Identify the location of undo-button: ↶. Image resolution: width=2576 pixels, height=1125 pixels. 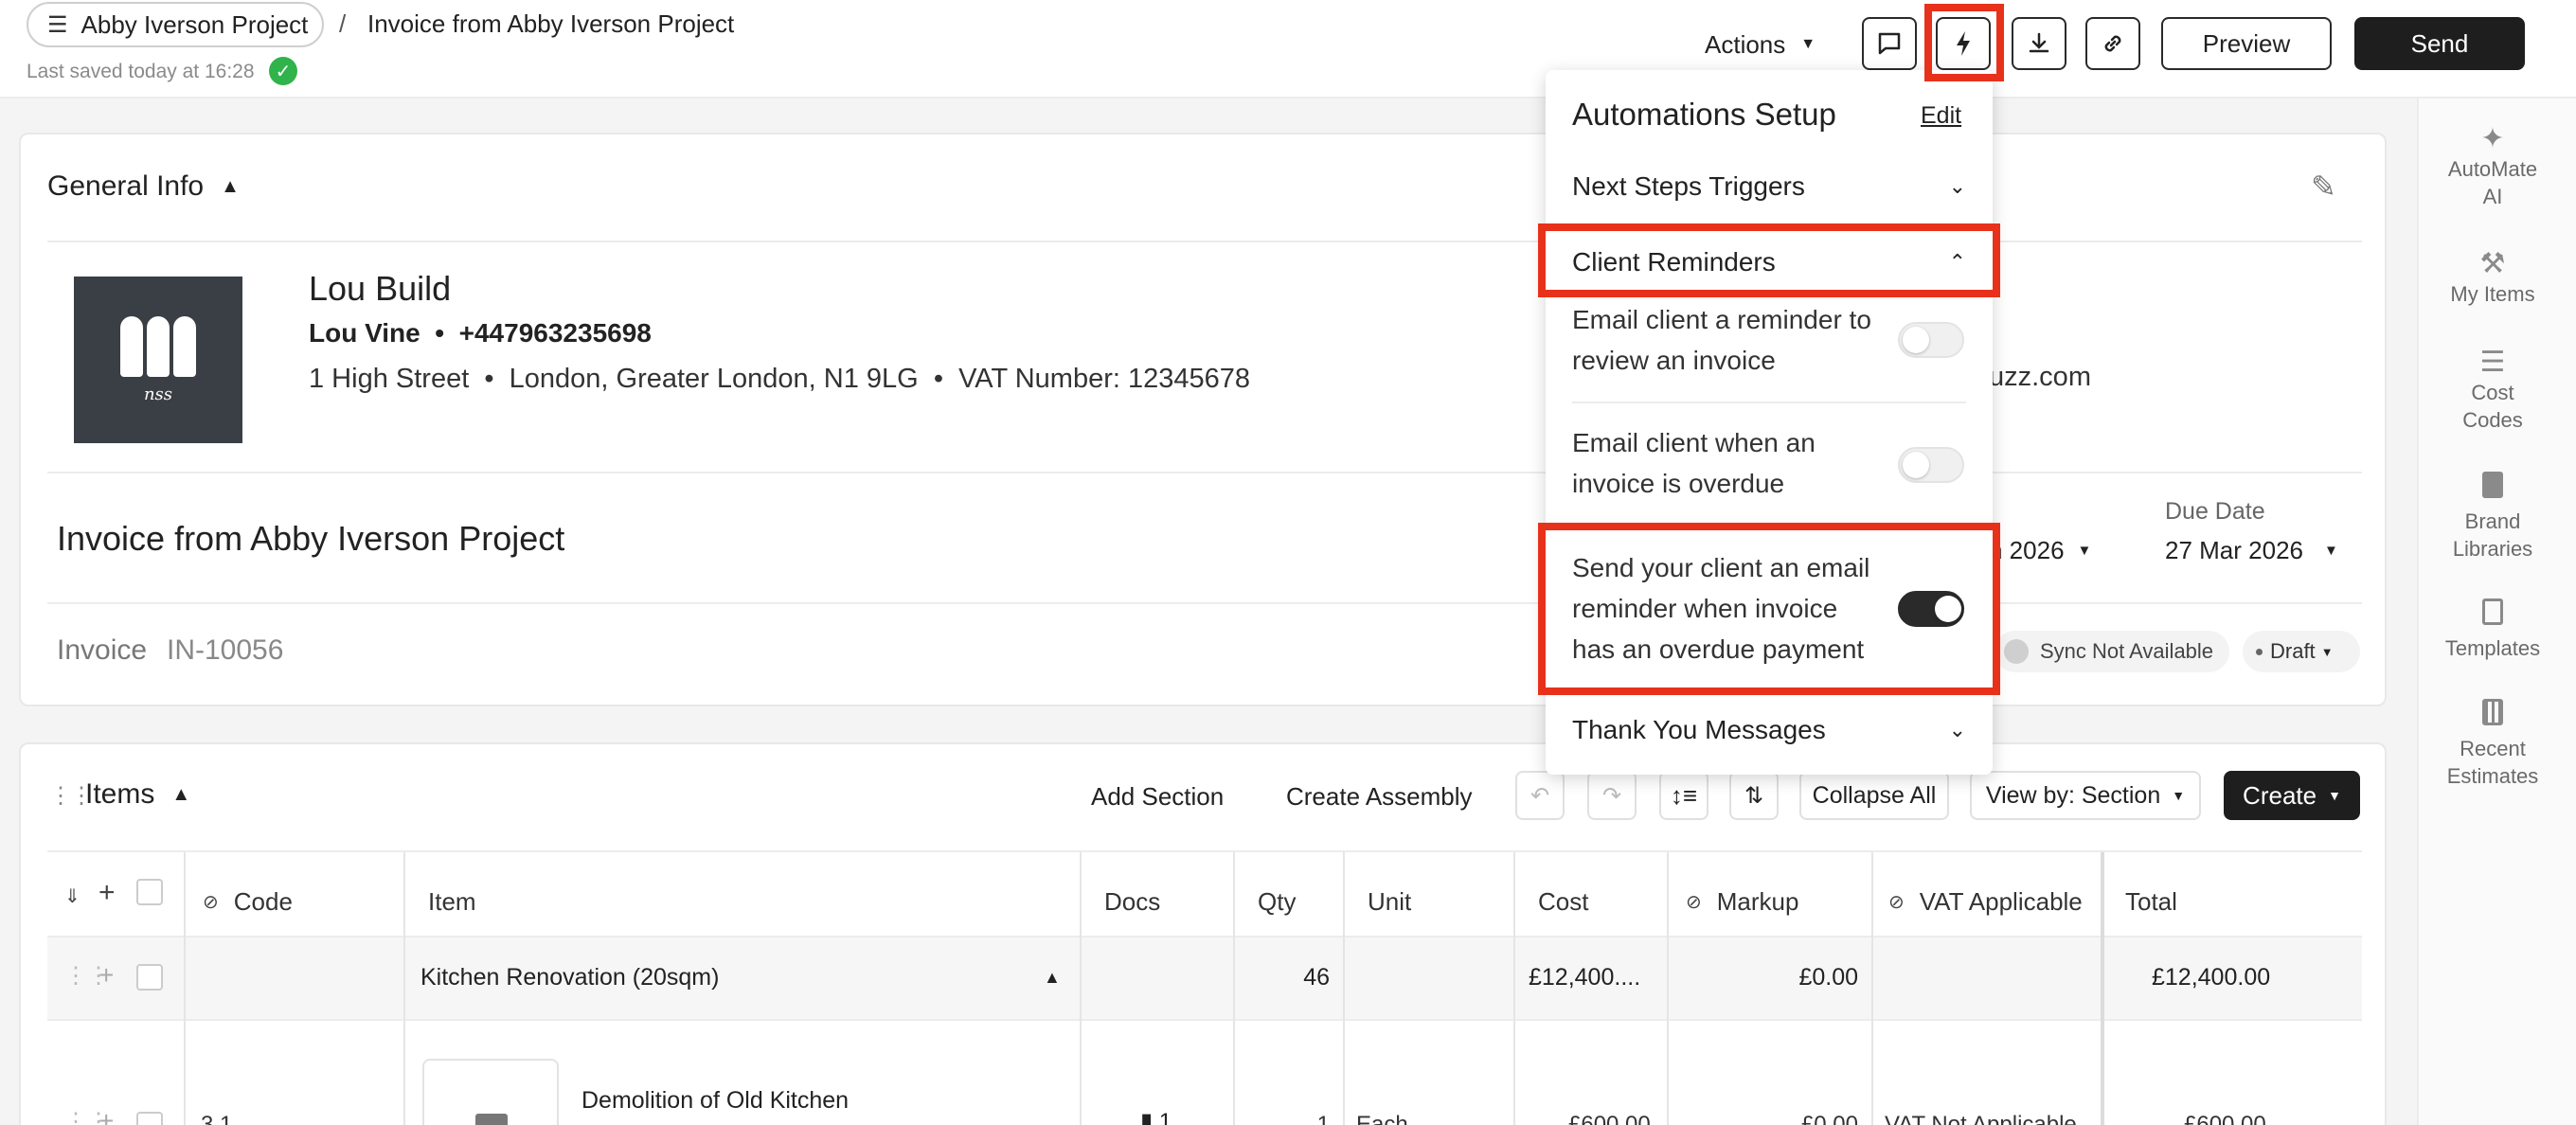
(1540, 795).